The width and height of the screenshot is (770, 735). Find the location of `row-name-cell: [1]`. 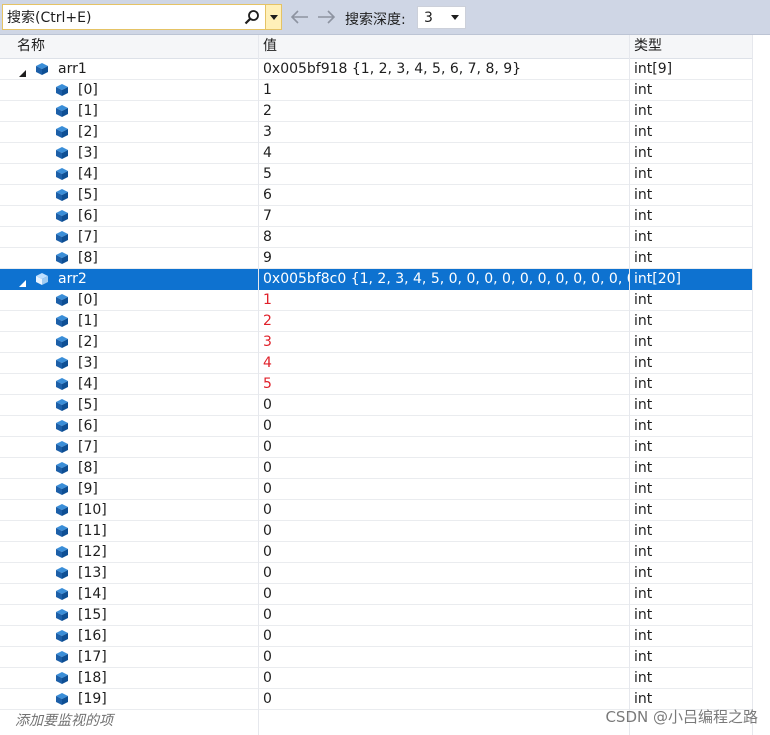

row-name-cell: [1] is located at coordinates (128, 321).